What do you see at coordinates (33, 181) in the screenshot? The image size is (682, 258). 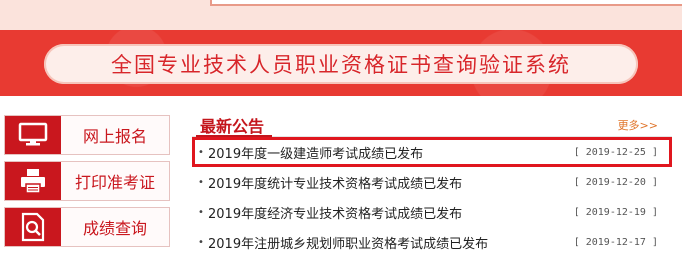 I see `printer-icon` at bounding box center [33, 181].